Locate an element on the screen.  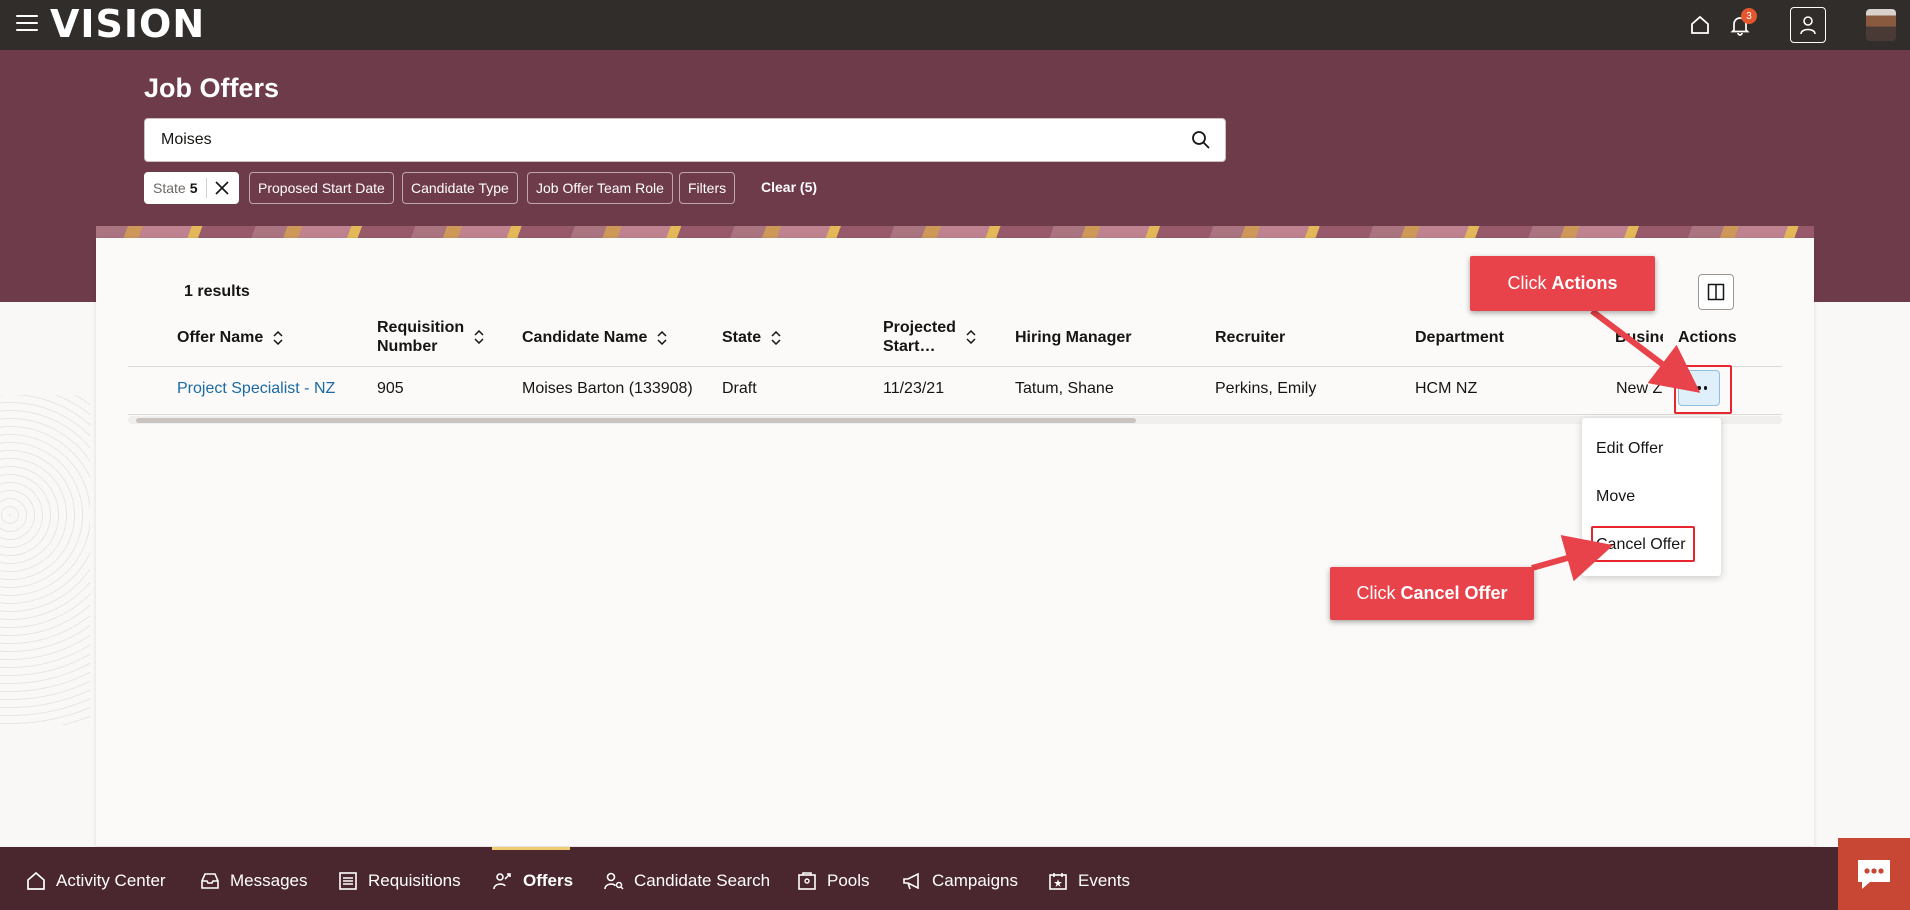
nav-item-pools: Pools is located at coordinates (833, 881).